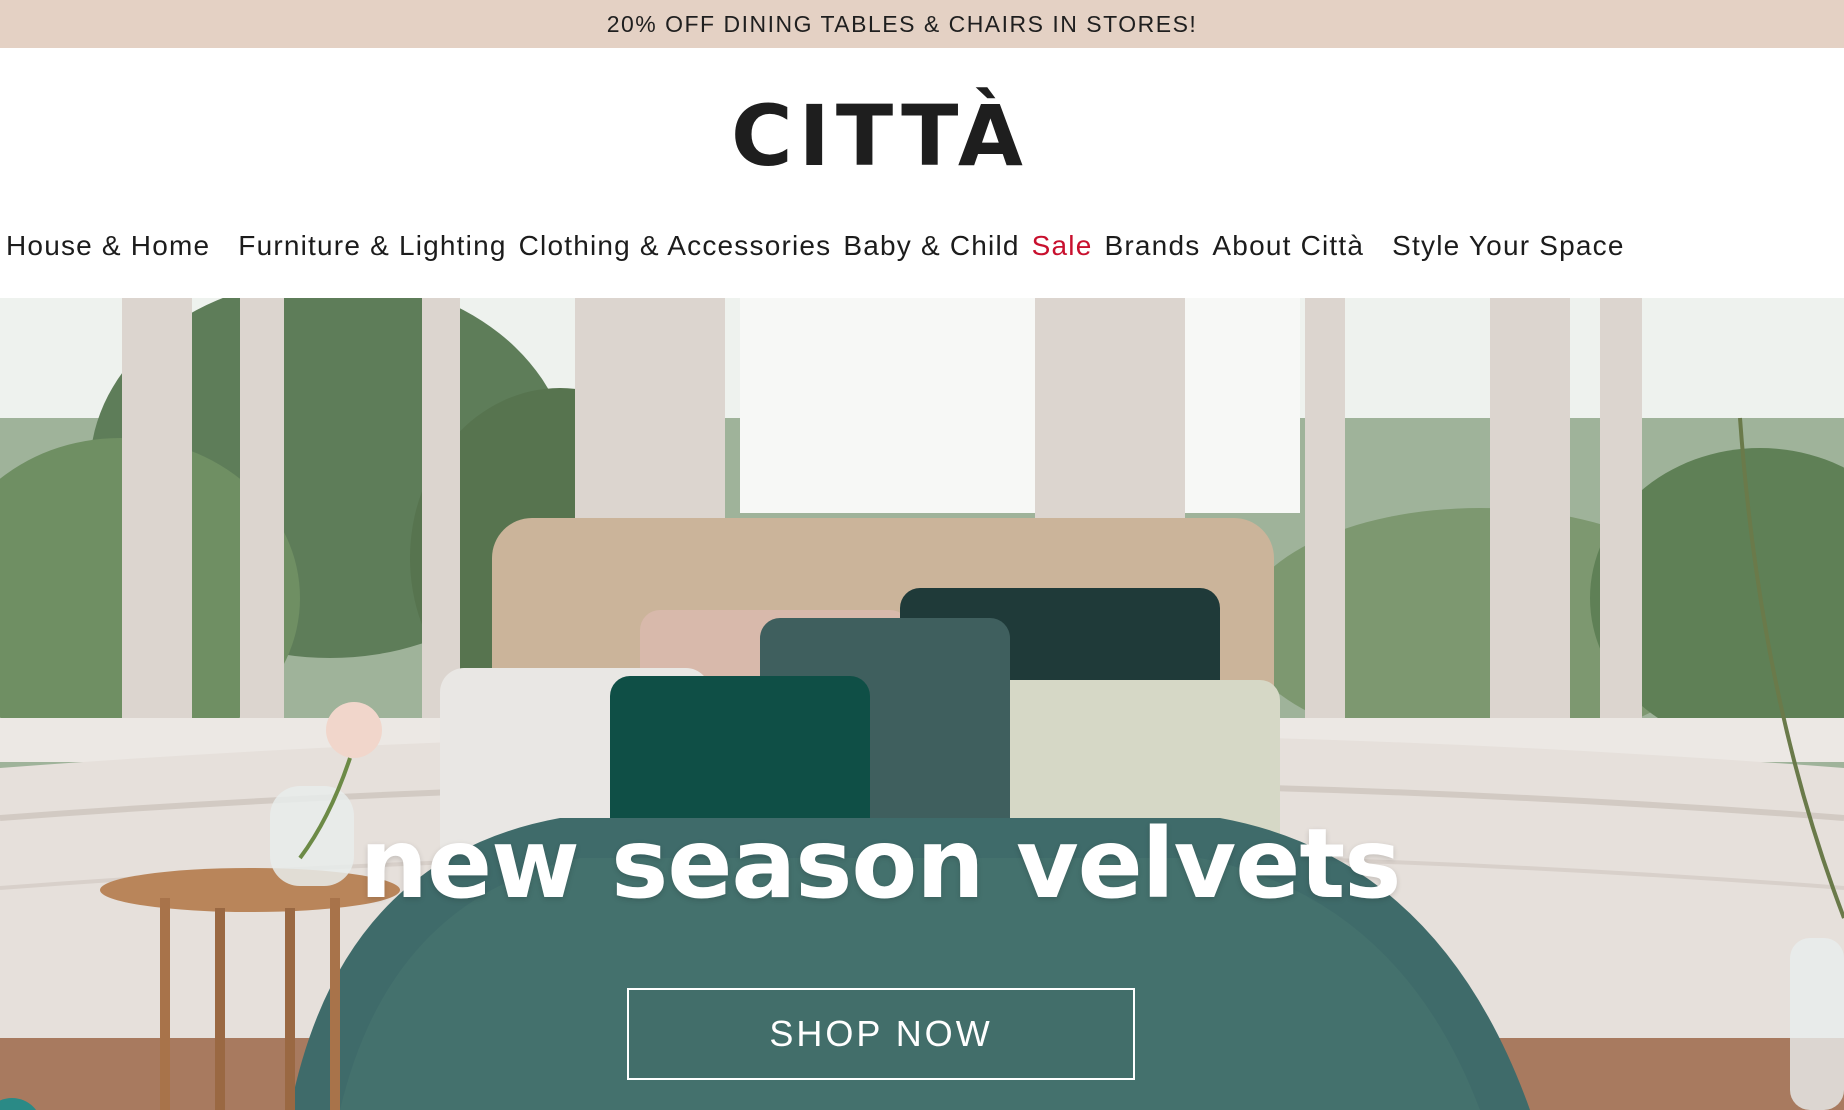 The width and height of the screenshot is (1844, 1110). I want to click on shop-now-button: SHOP NOW, so click(881, 1034).